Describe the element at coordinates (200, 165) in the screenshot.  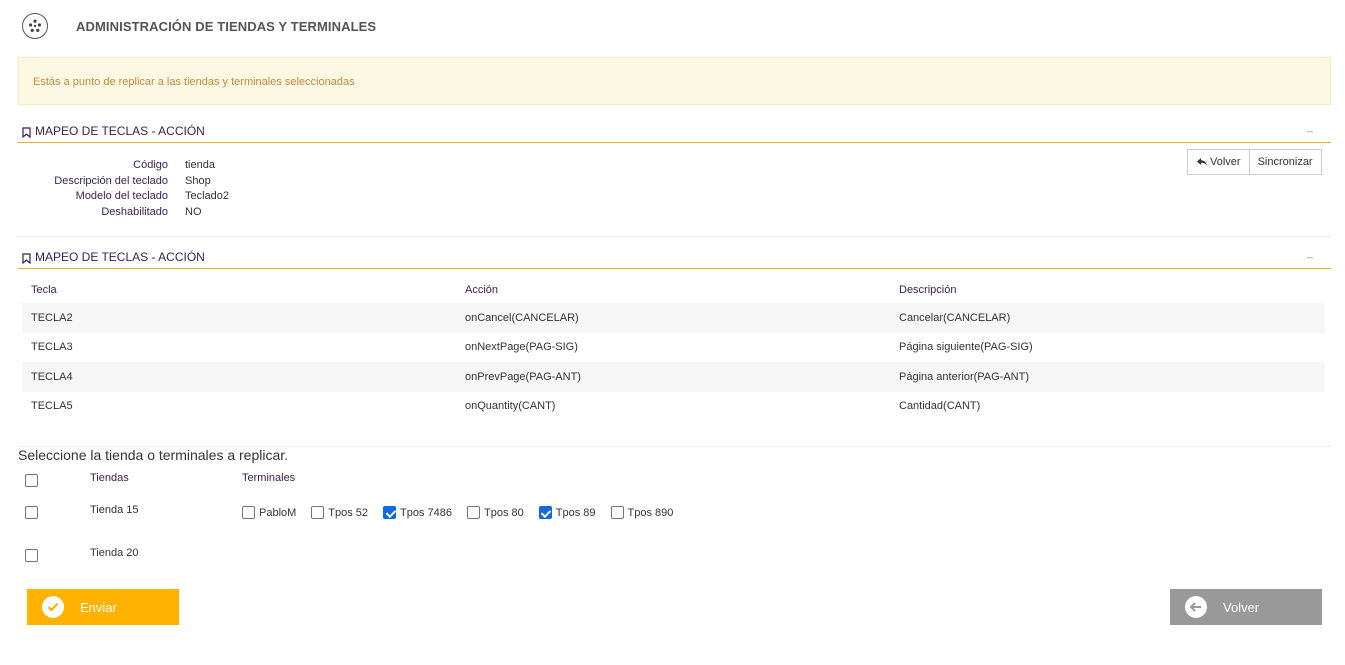
I see `info-value: tienda` at that location.